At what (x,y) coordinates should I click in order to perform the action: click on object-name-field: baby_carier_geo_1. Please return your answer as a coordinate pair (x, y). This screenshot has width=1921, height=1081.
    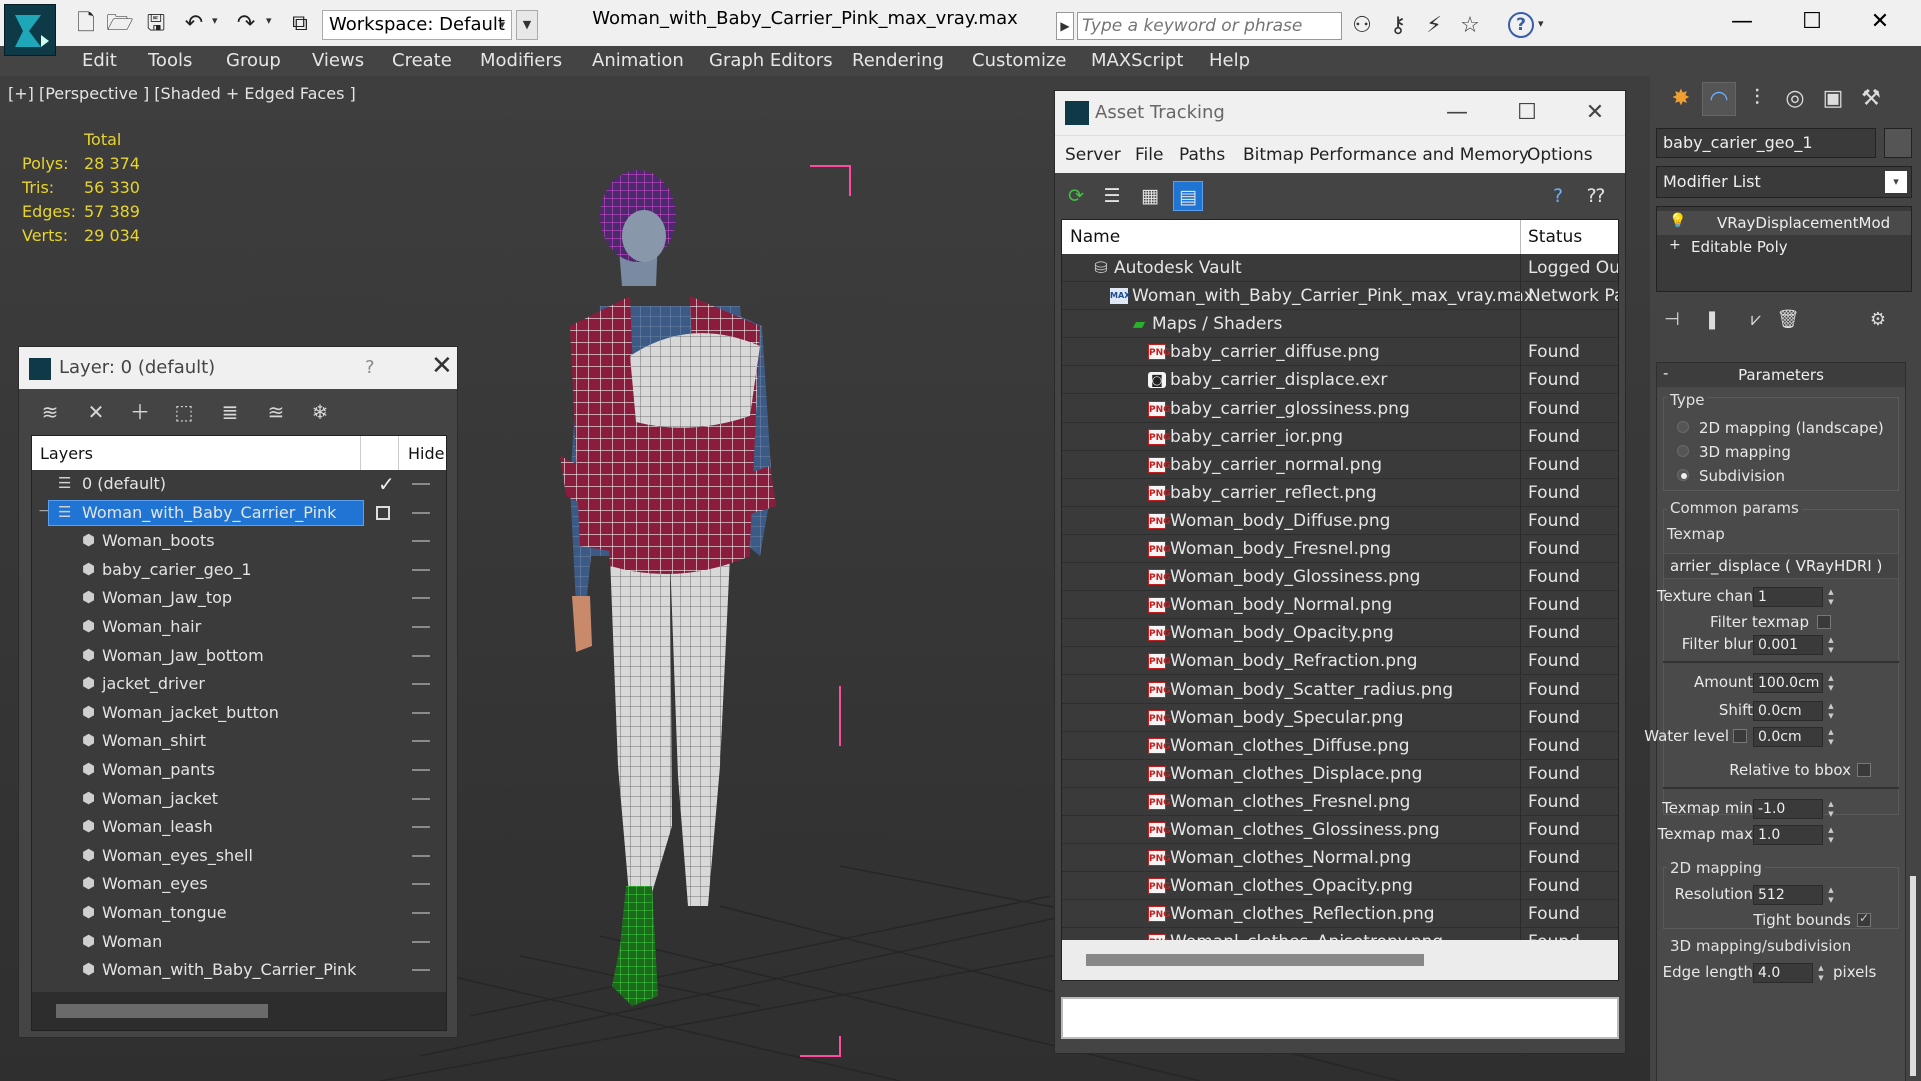
    Looking at the image, I should click on (1766, 143).